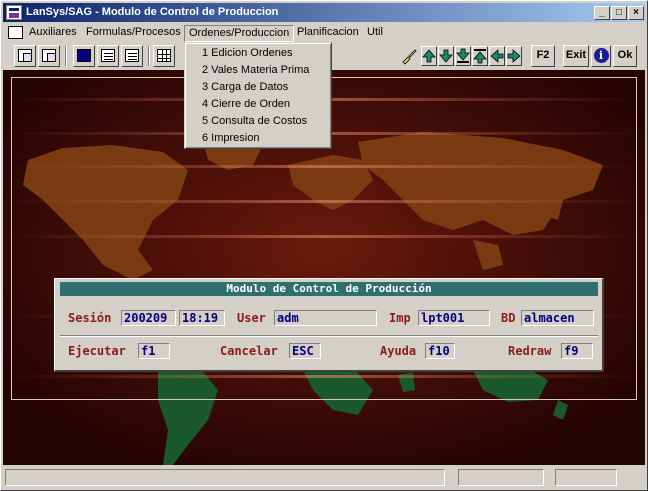  Describe the element at coordinates (225, 477) in the screenshot. I see `status-cell-main` at that location.